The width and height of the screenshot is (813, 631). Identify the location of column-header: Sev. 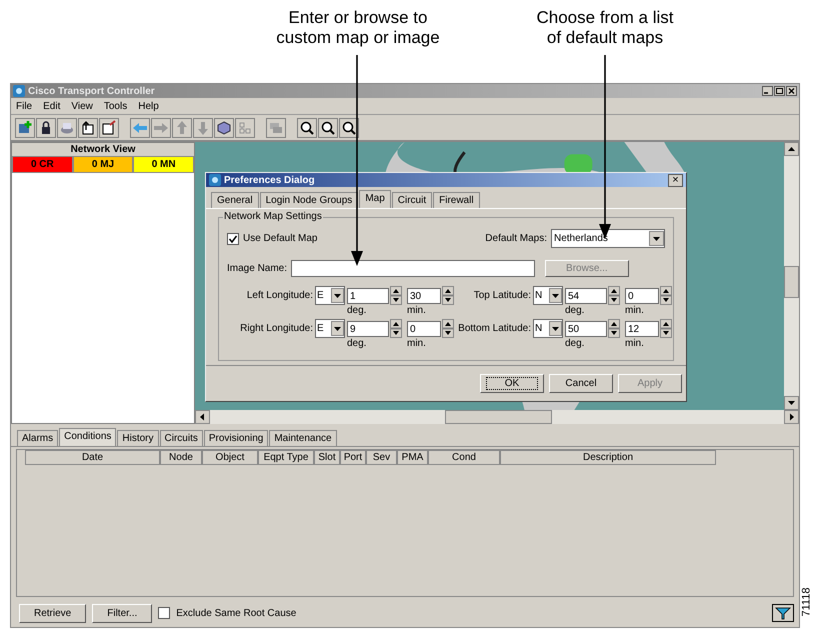
(381, 457).